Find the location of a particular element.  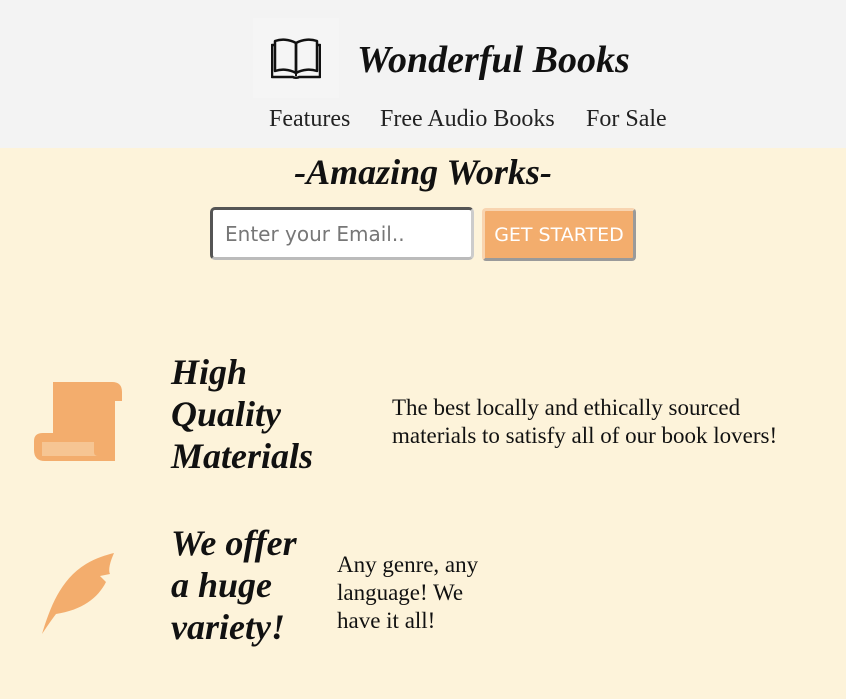

feature-title-line: Quality is located at coordinates (226, 414).